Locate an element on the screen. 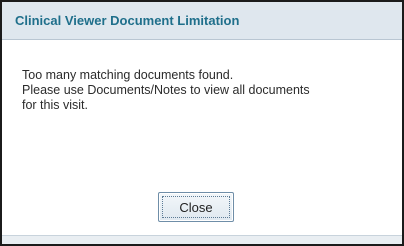 This screenshot has width=404, height=246. message-line-1: Too many matching documents found. is located at coordinates (128, 75).